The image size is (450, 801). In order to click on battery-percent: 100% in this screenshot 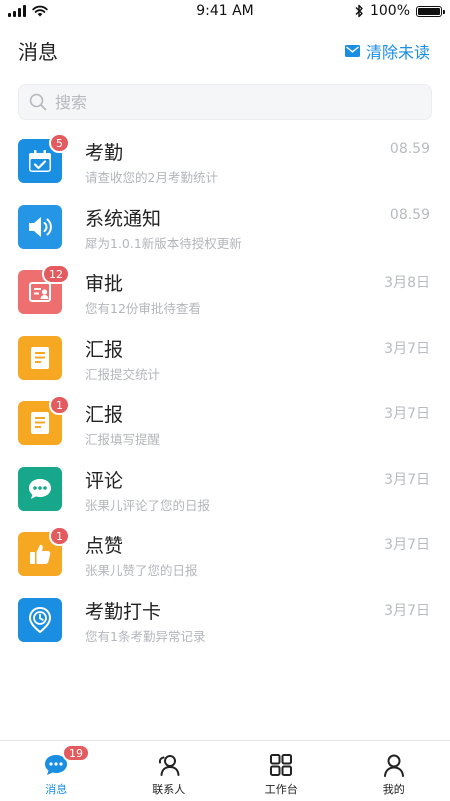, I will do `click(390, 11)`.